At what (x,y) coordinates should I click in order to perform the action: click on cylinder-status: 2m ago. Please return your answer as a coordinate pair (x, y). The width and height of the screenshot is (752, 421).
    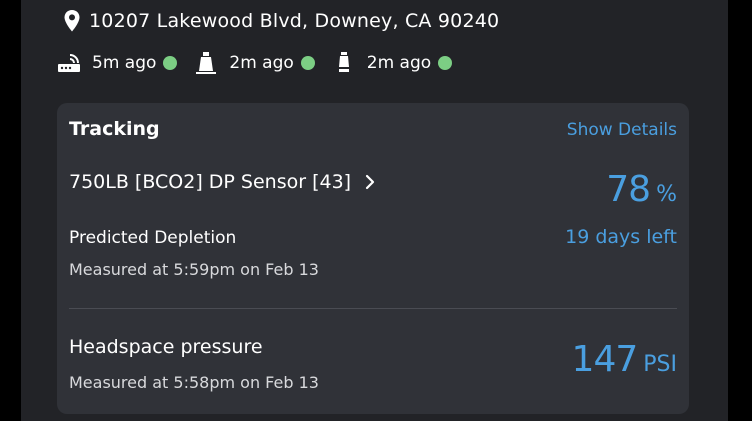
    Looking at the image, I should click on (392, 63).